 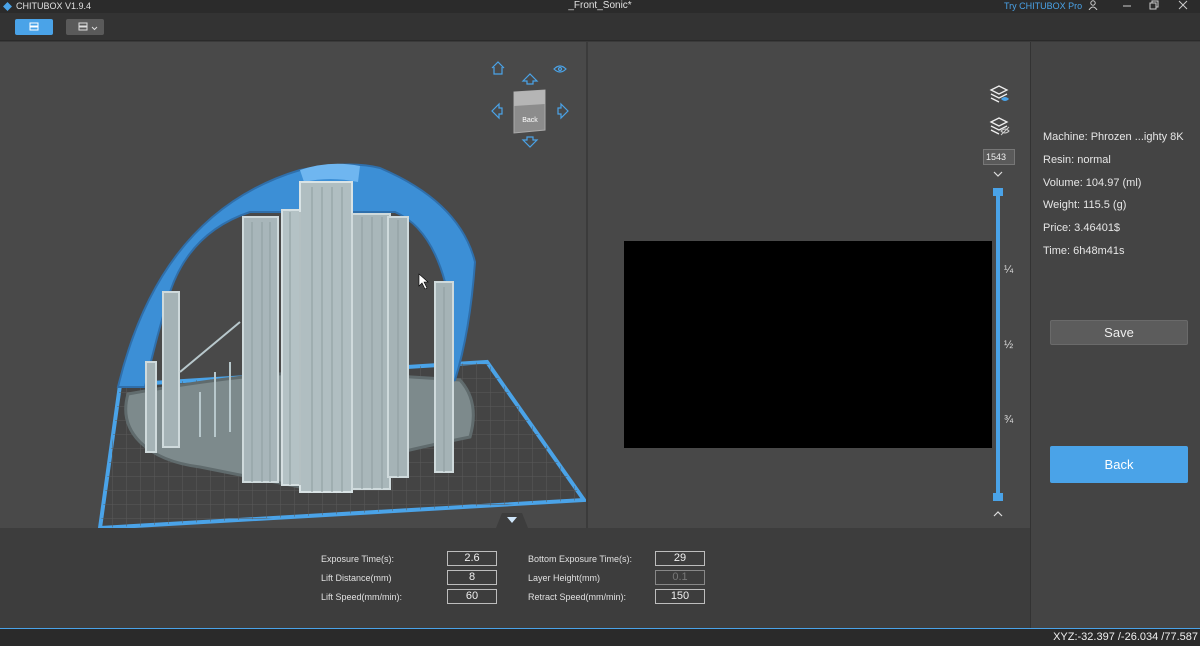 What do you see at coordinates (1077, 160) in the screenshot?
I see `resin-info: Resin: normal` at bounding box center [1077, 160].